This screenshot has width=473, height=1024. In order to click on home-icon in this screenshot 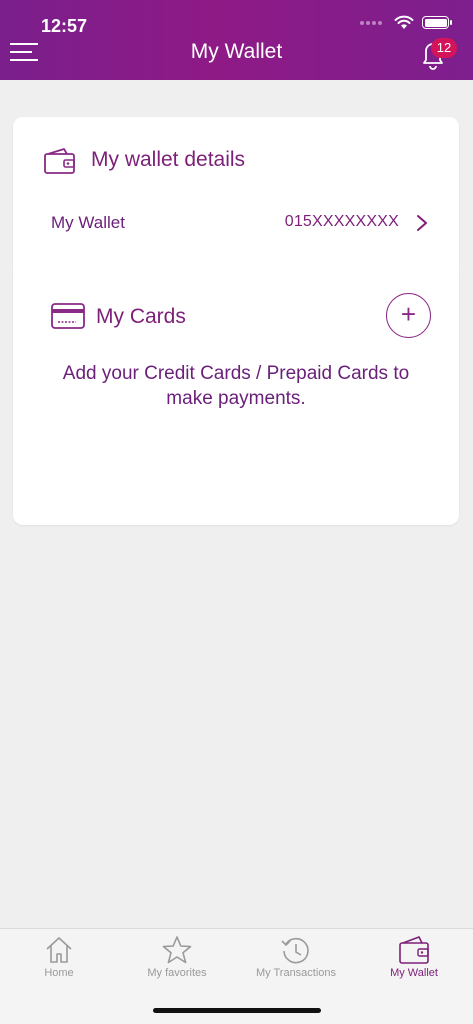, I will do `click(59, 950)`.